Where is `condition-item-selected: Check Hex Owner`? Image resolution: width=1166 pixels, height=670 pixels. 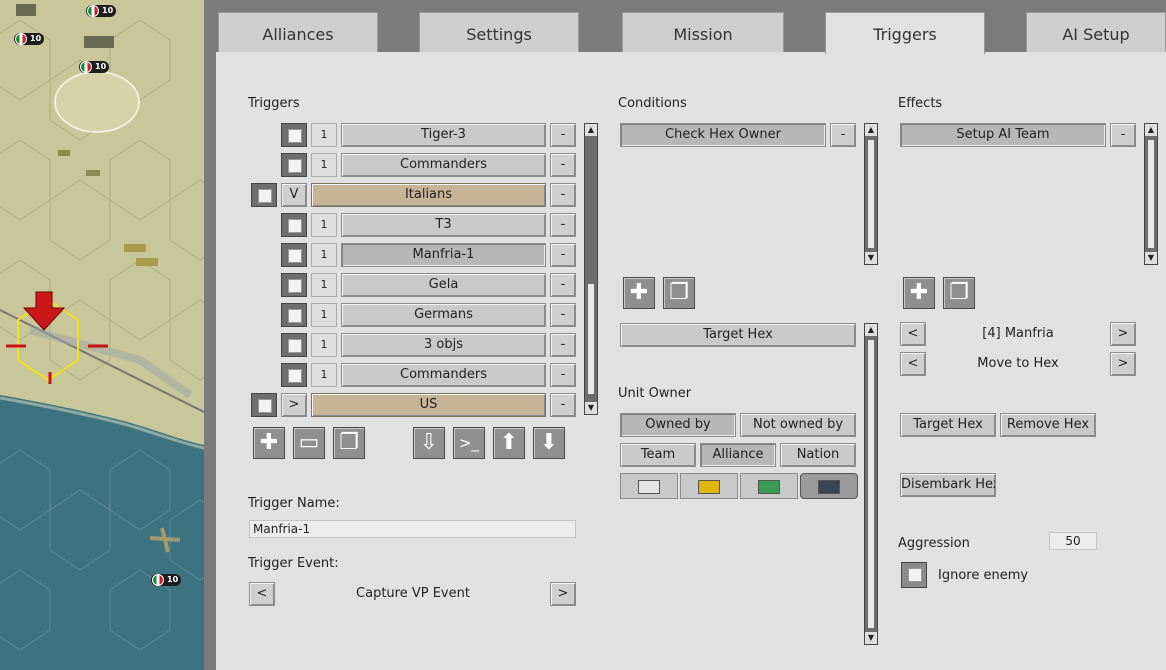 condition-item-selected: Check Hex Owner is located at coordinates (723, 135).